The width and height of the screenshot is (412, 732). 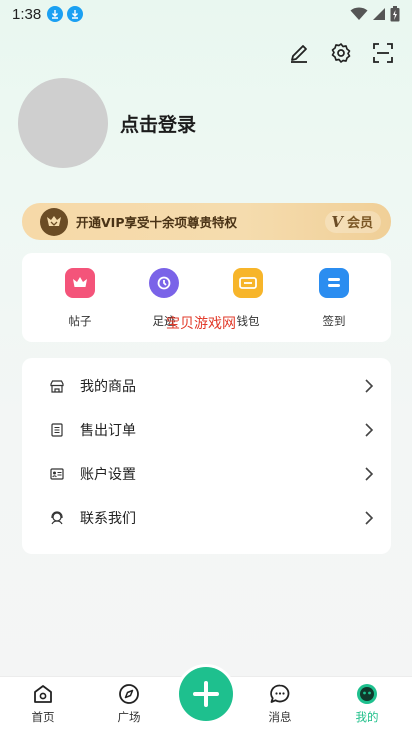 I want to click on login-link: 点击登录, so click(x=158, y=123).